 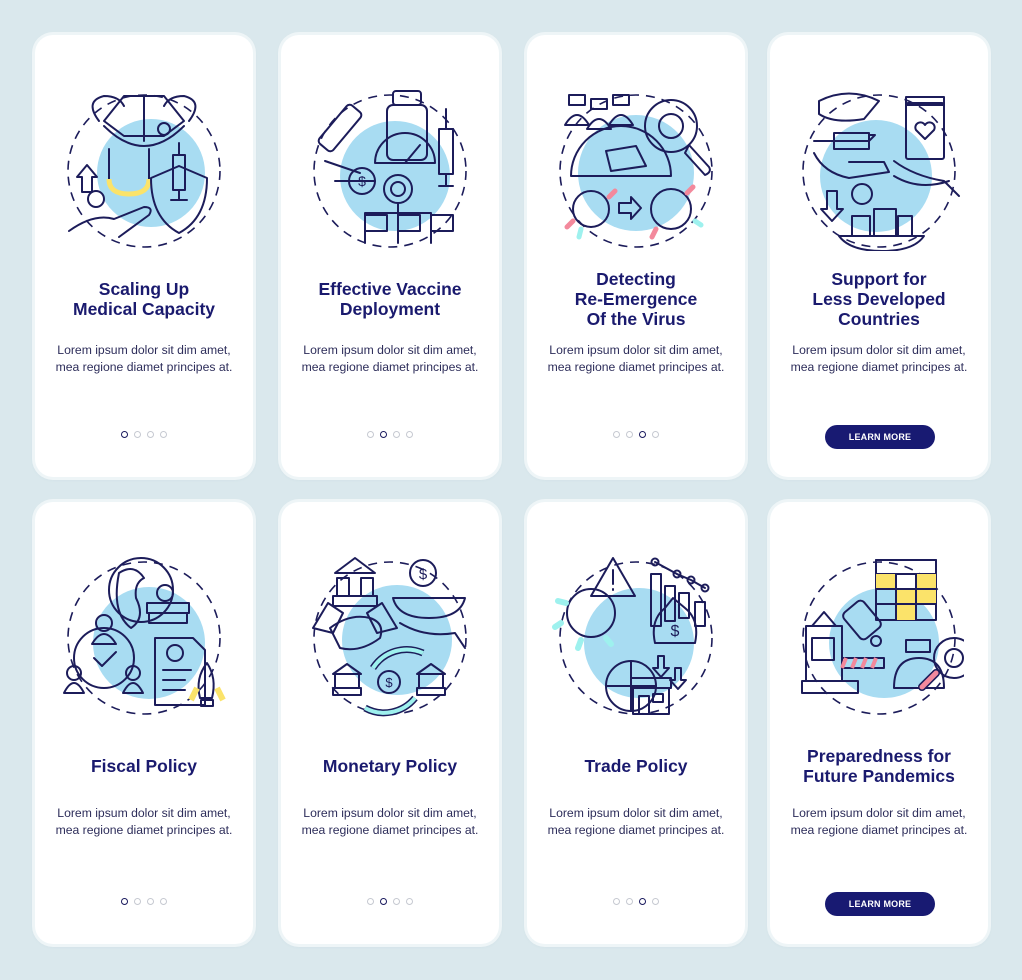 I want to click on title-line: Re-Emergence, so click(x=636, y=299).